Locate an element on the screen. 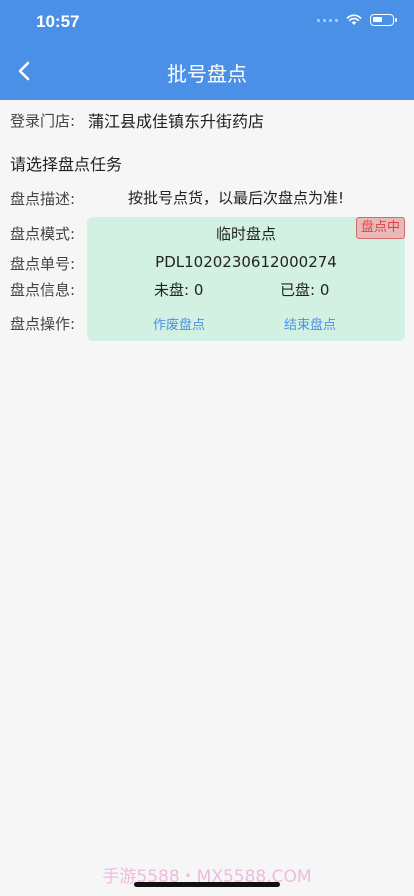 This screenshot has height=896, width=414. finish-inventory-button: 结束盘点 is located at coordinates (310, 323).